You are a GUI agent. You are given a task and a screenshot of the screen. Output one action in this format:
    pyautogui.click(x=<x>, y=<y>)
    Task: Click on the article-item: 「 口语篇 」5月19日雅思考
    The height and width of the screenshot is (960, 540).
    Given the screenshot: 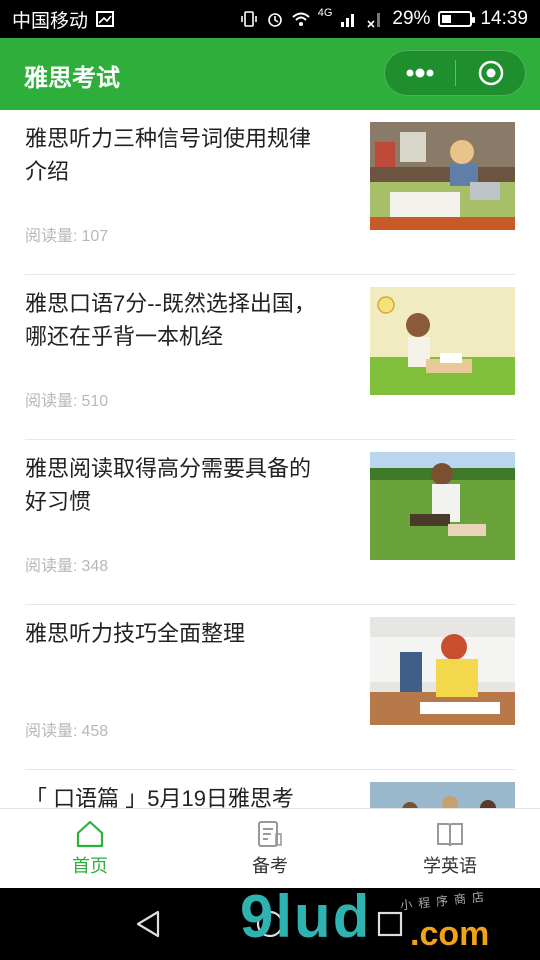 What is the action you would take?
    pyautogui.click(x=270, y=789)
    